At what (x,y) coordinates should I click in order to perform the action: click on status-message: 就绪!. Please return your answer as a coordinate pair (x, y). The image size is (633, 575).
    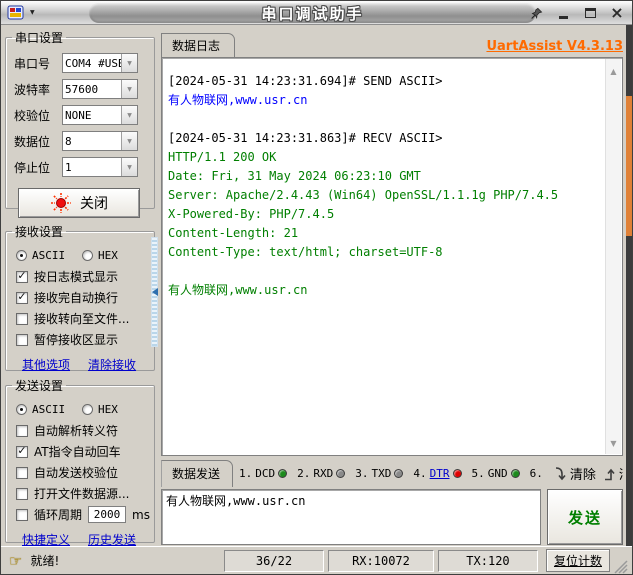
    Looking at the image, I should click on (45, 561).